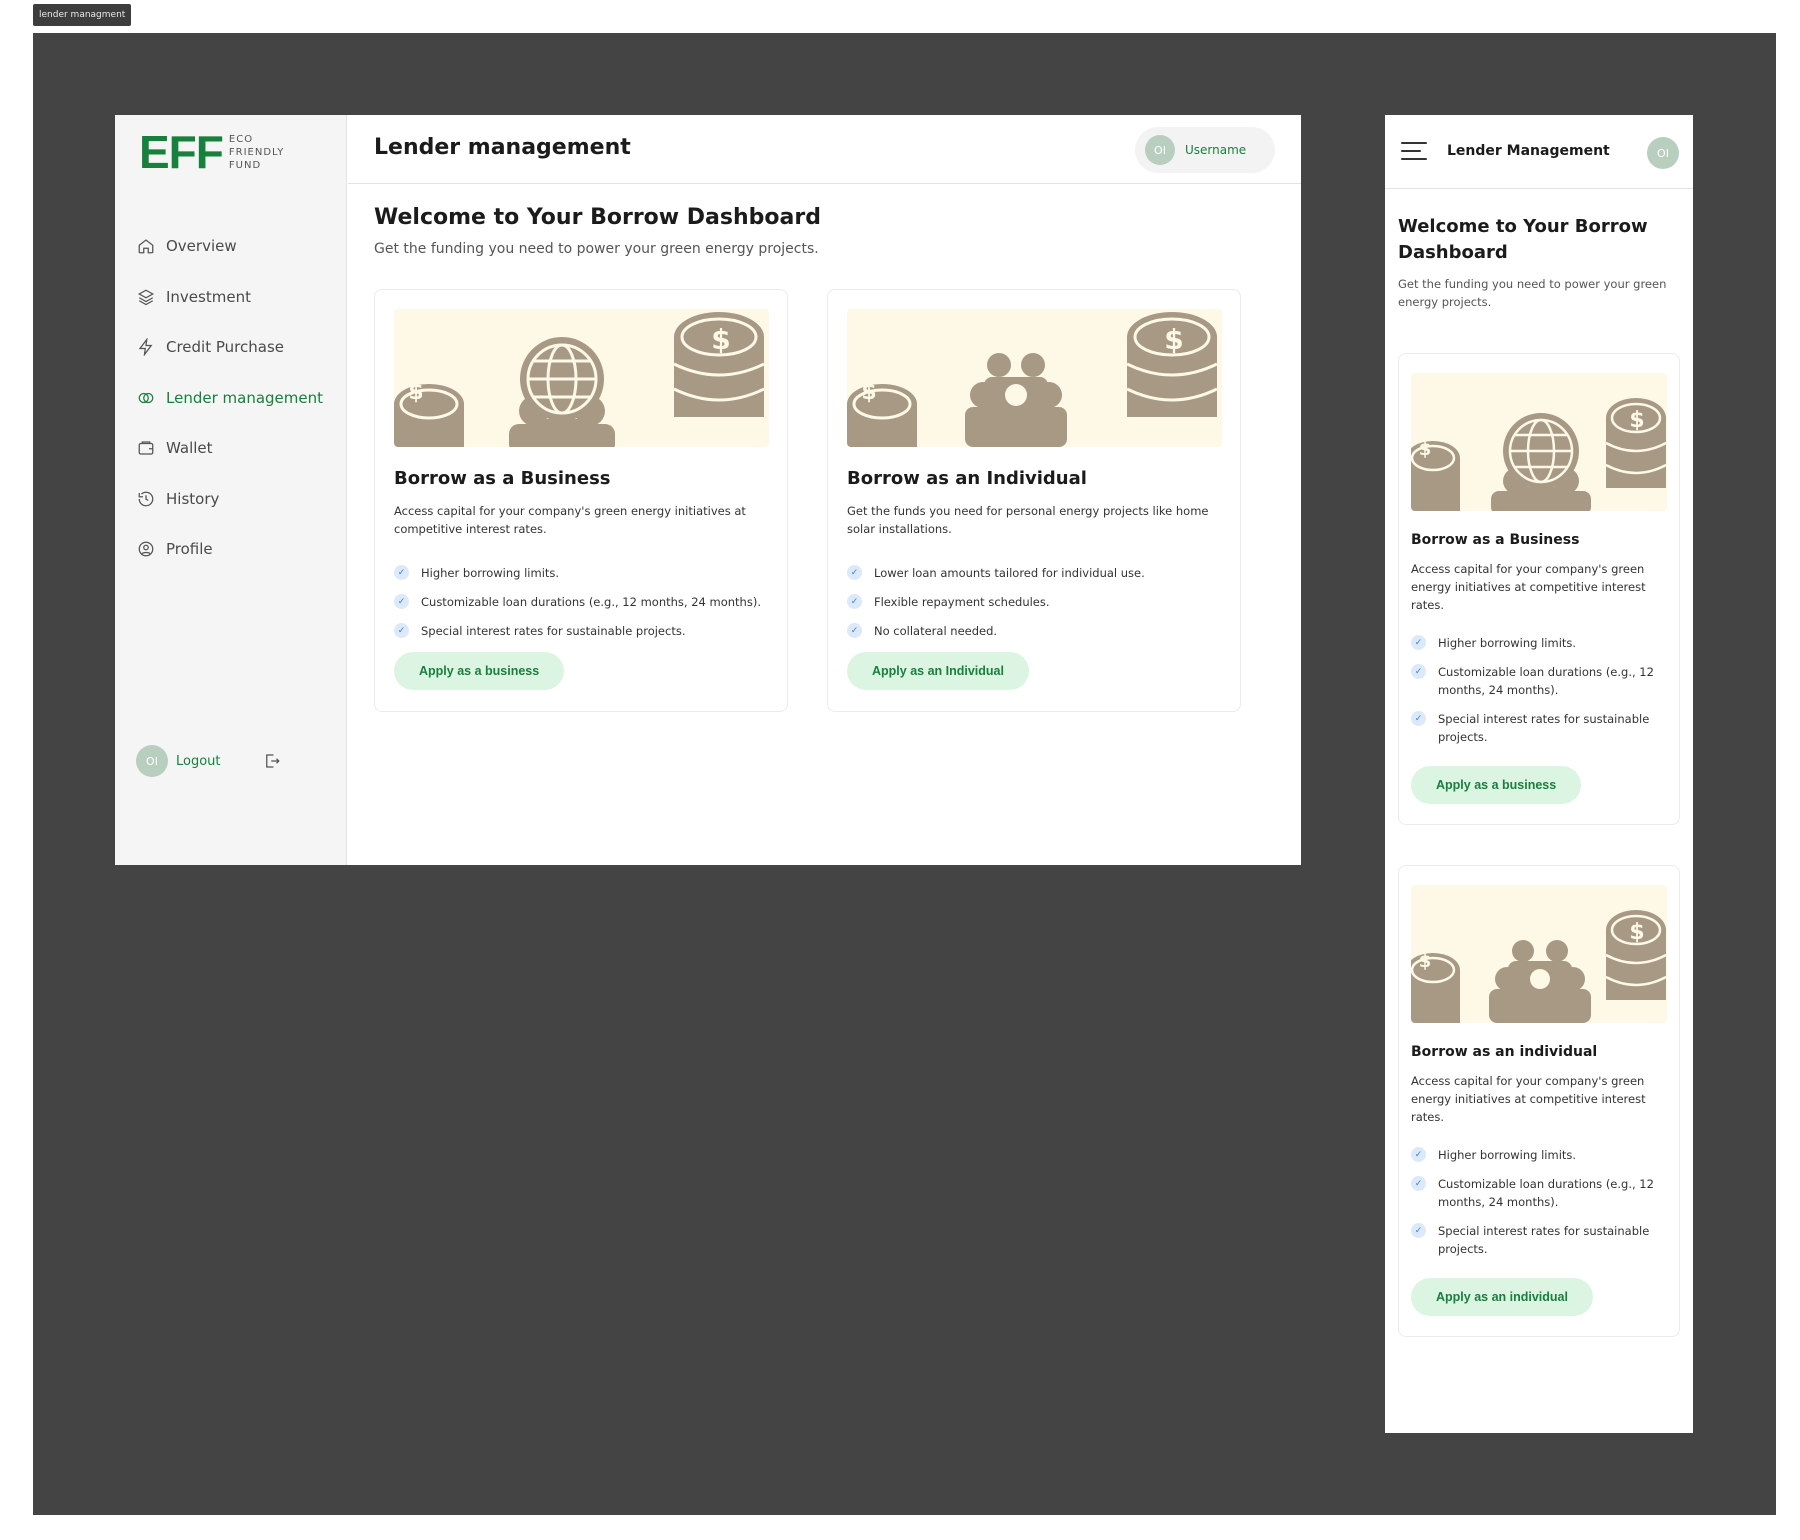  I want to click on sidebar-item-overview: Overview, so click(230, 246).